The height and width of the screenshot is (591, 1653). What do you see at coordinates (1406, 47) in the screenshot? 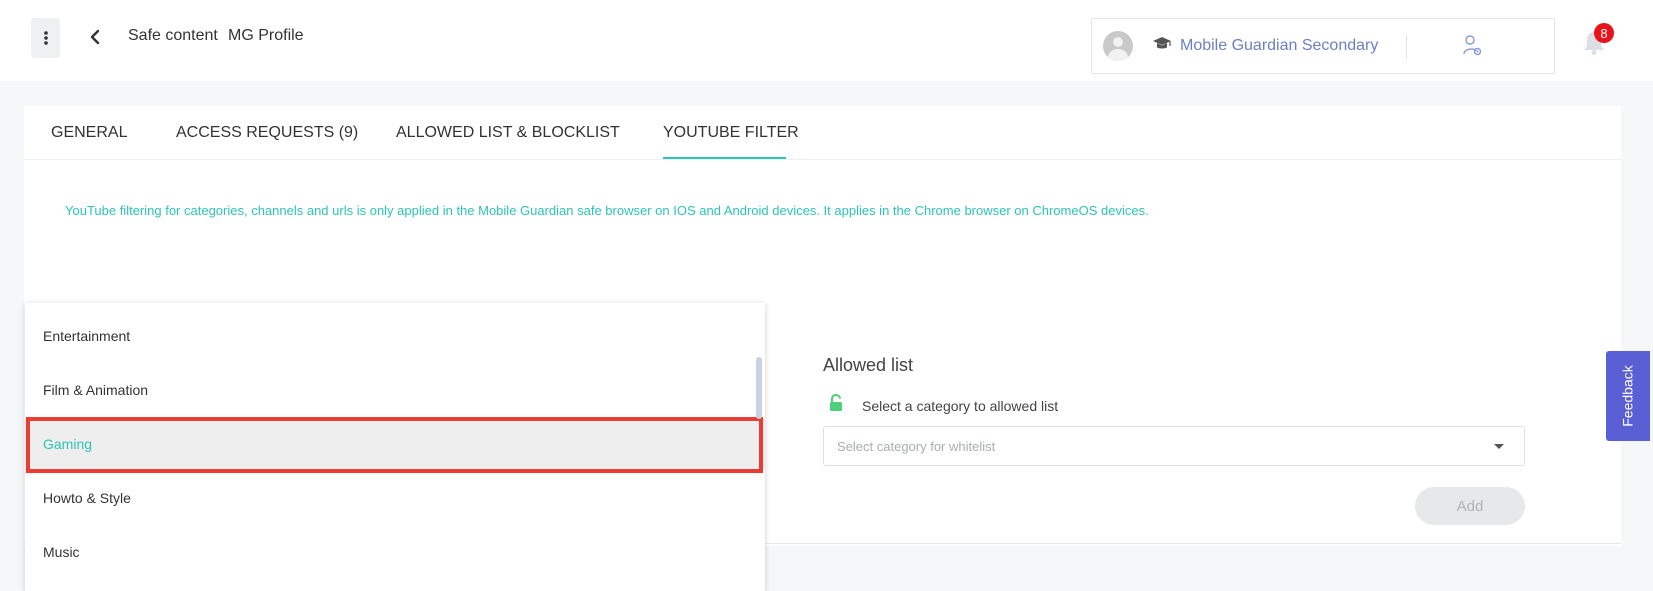
I see `profile-box-divider` at bounding box center [1406, 47].